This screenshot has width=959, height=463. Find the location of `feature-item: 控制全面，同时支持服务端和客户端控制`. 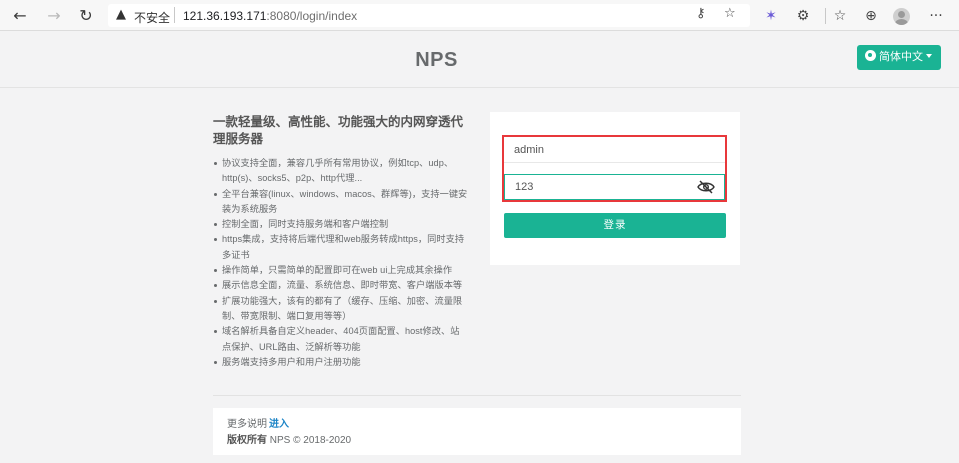

feature-item: 控制全面，同时支持服务端和客户端控制 is located at coordinates (340, 224).